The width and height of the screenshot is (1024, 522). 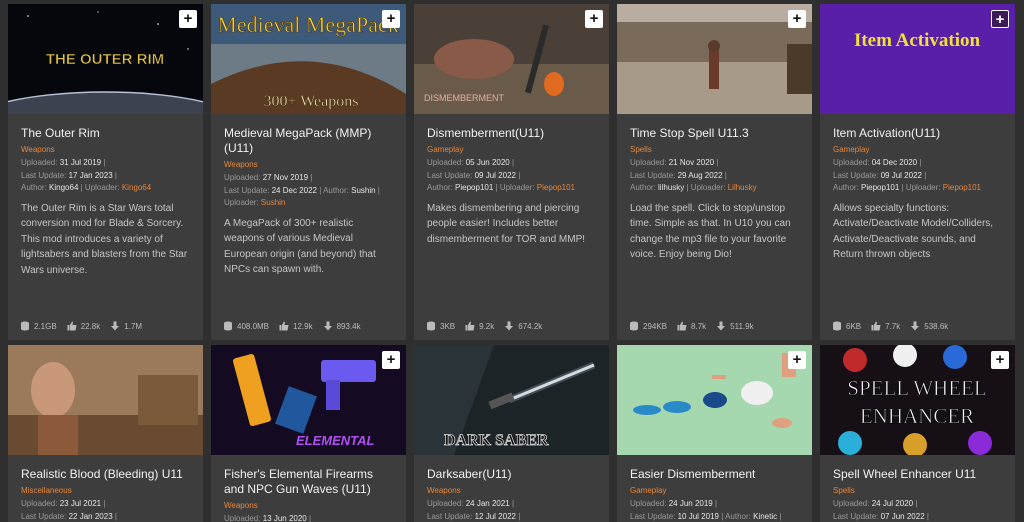 I want to click on endorsement-count: 8.7k, so click(x=699, y=326).